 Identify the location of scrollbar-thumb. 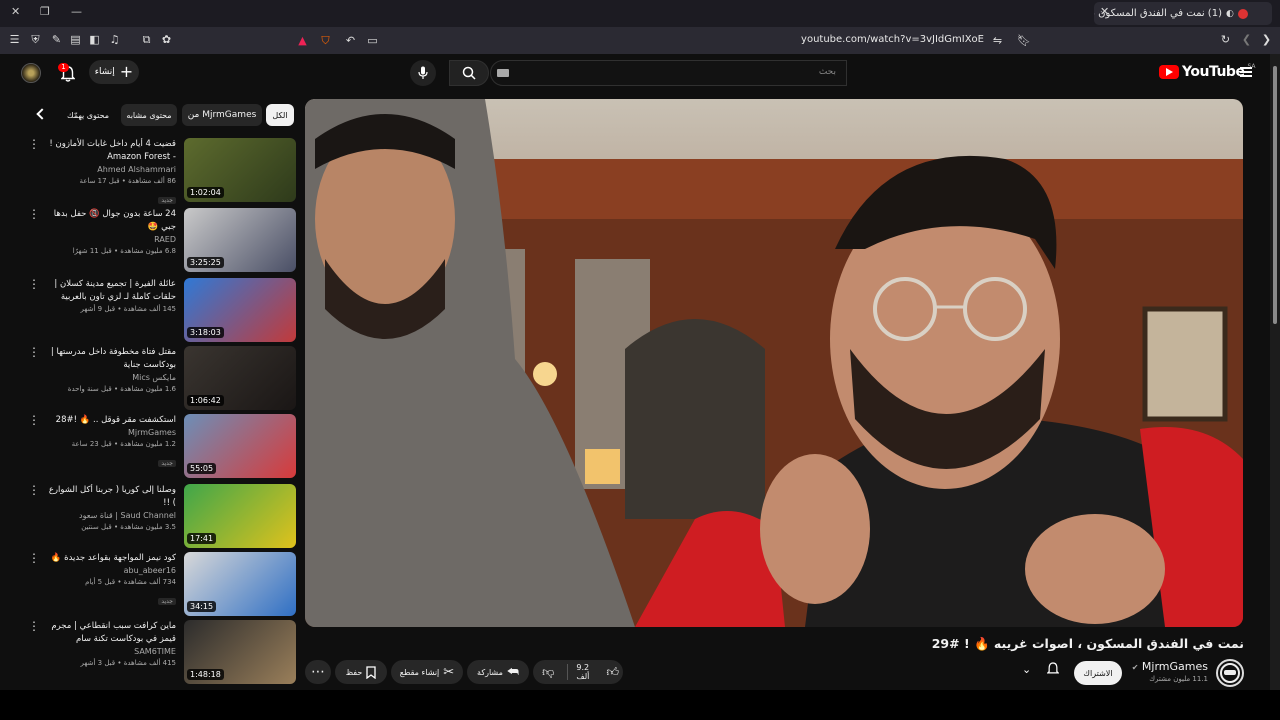
(1275, 195).